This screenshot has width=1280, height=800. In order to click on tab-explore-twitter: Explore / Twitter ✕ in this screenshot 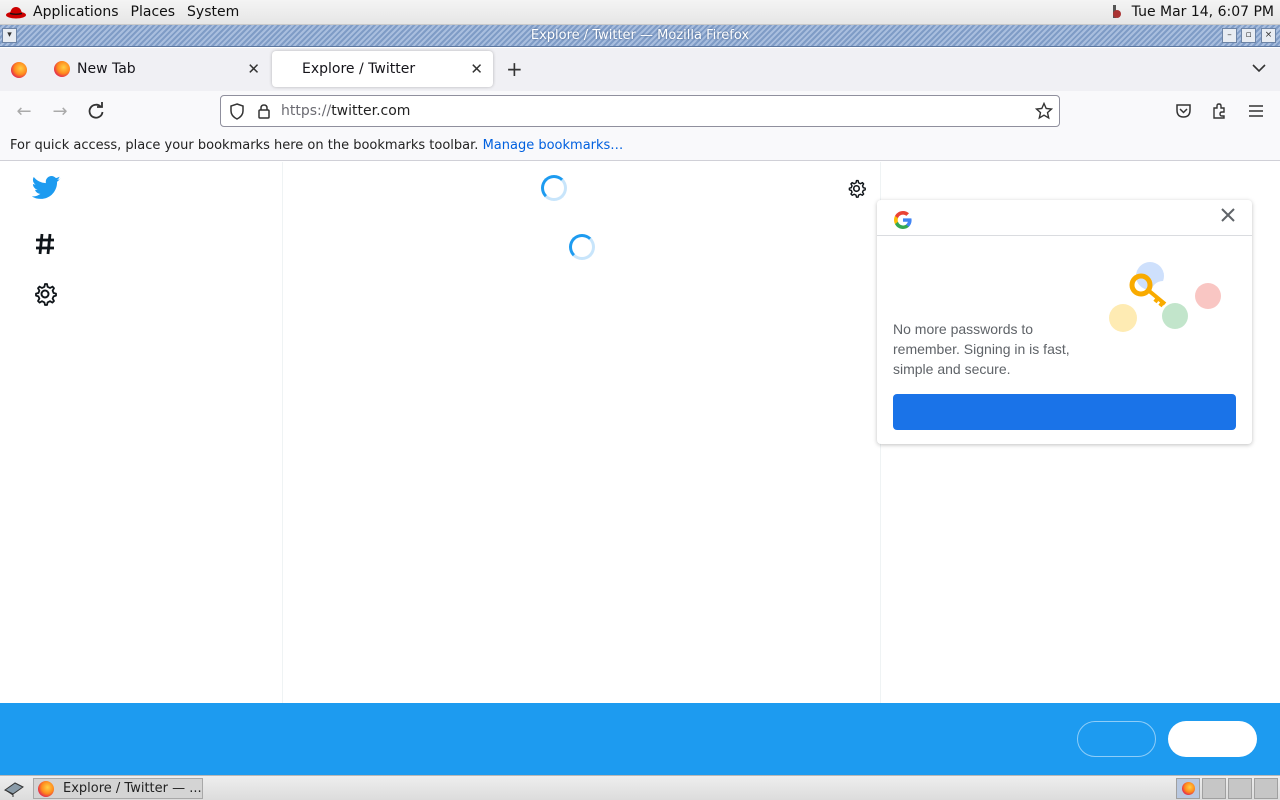, I will do `click(382, 69)`.